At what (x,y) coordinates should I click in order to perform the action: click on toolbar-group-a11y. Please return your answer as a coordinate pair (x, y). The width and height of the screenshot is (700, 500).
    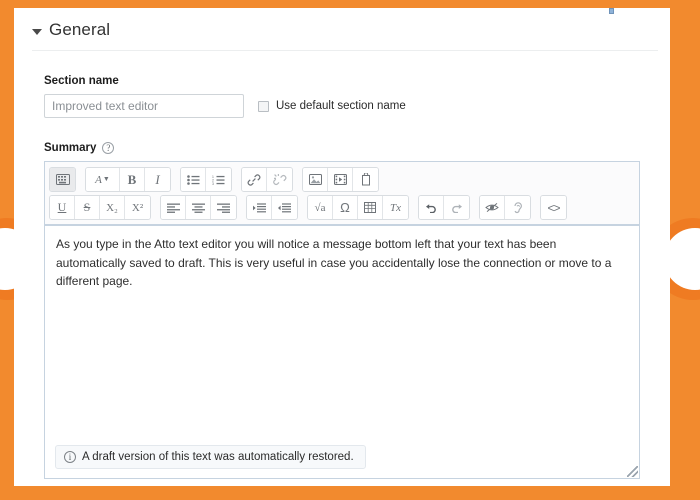
    Looking at the image, I should click on (505, 207).